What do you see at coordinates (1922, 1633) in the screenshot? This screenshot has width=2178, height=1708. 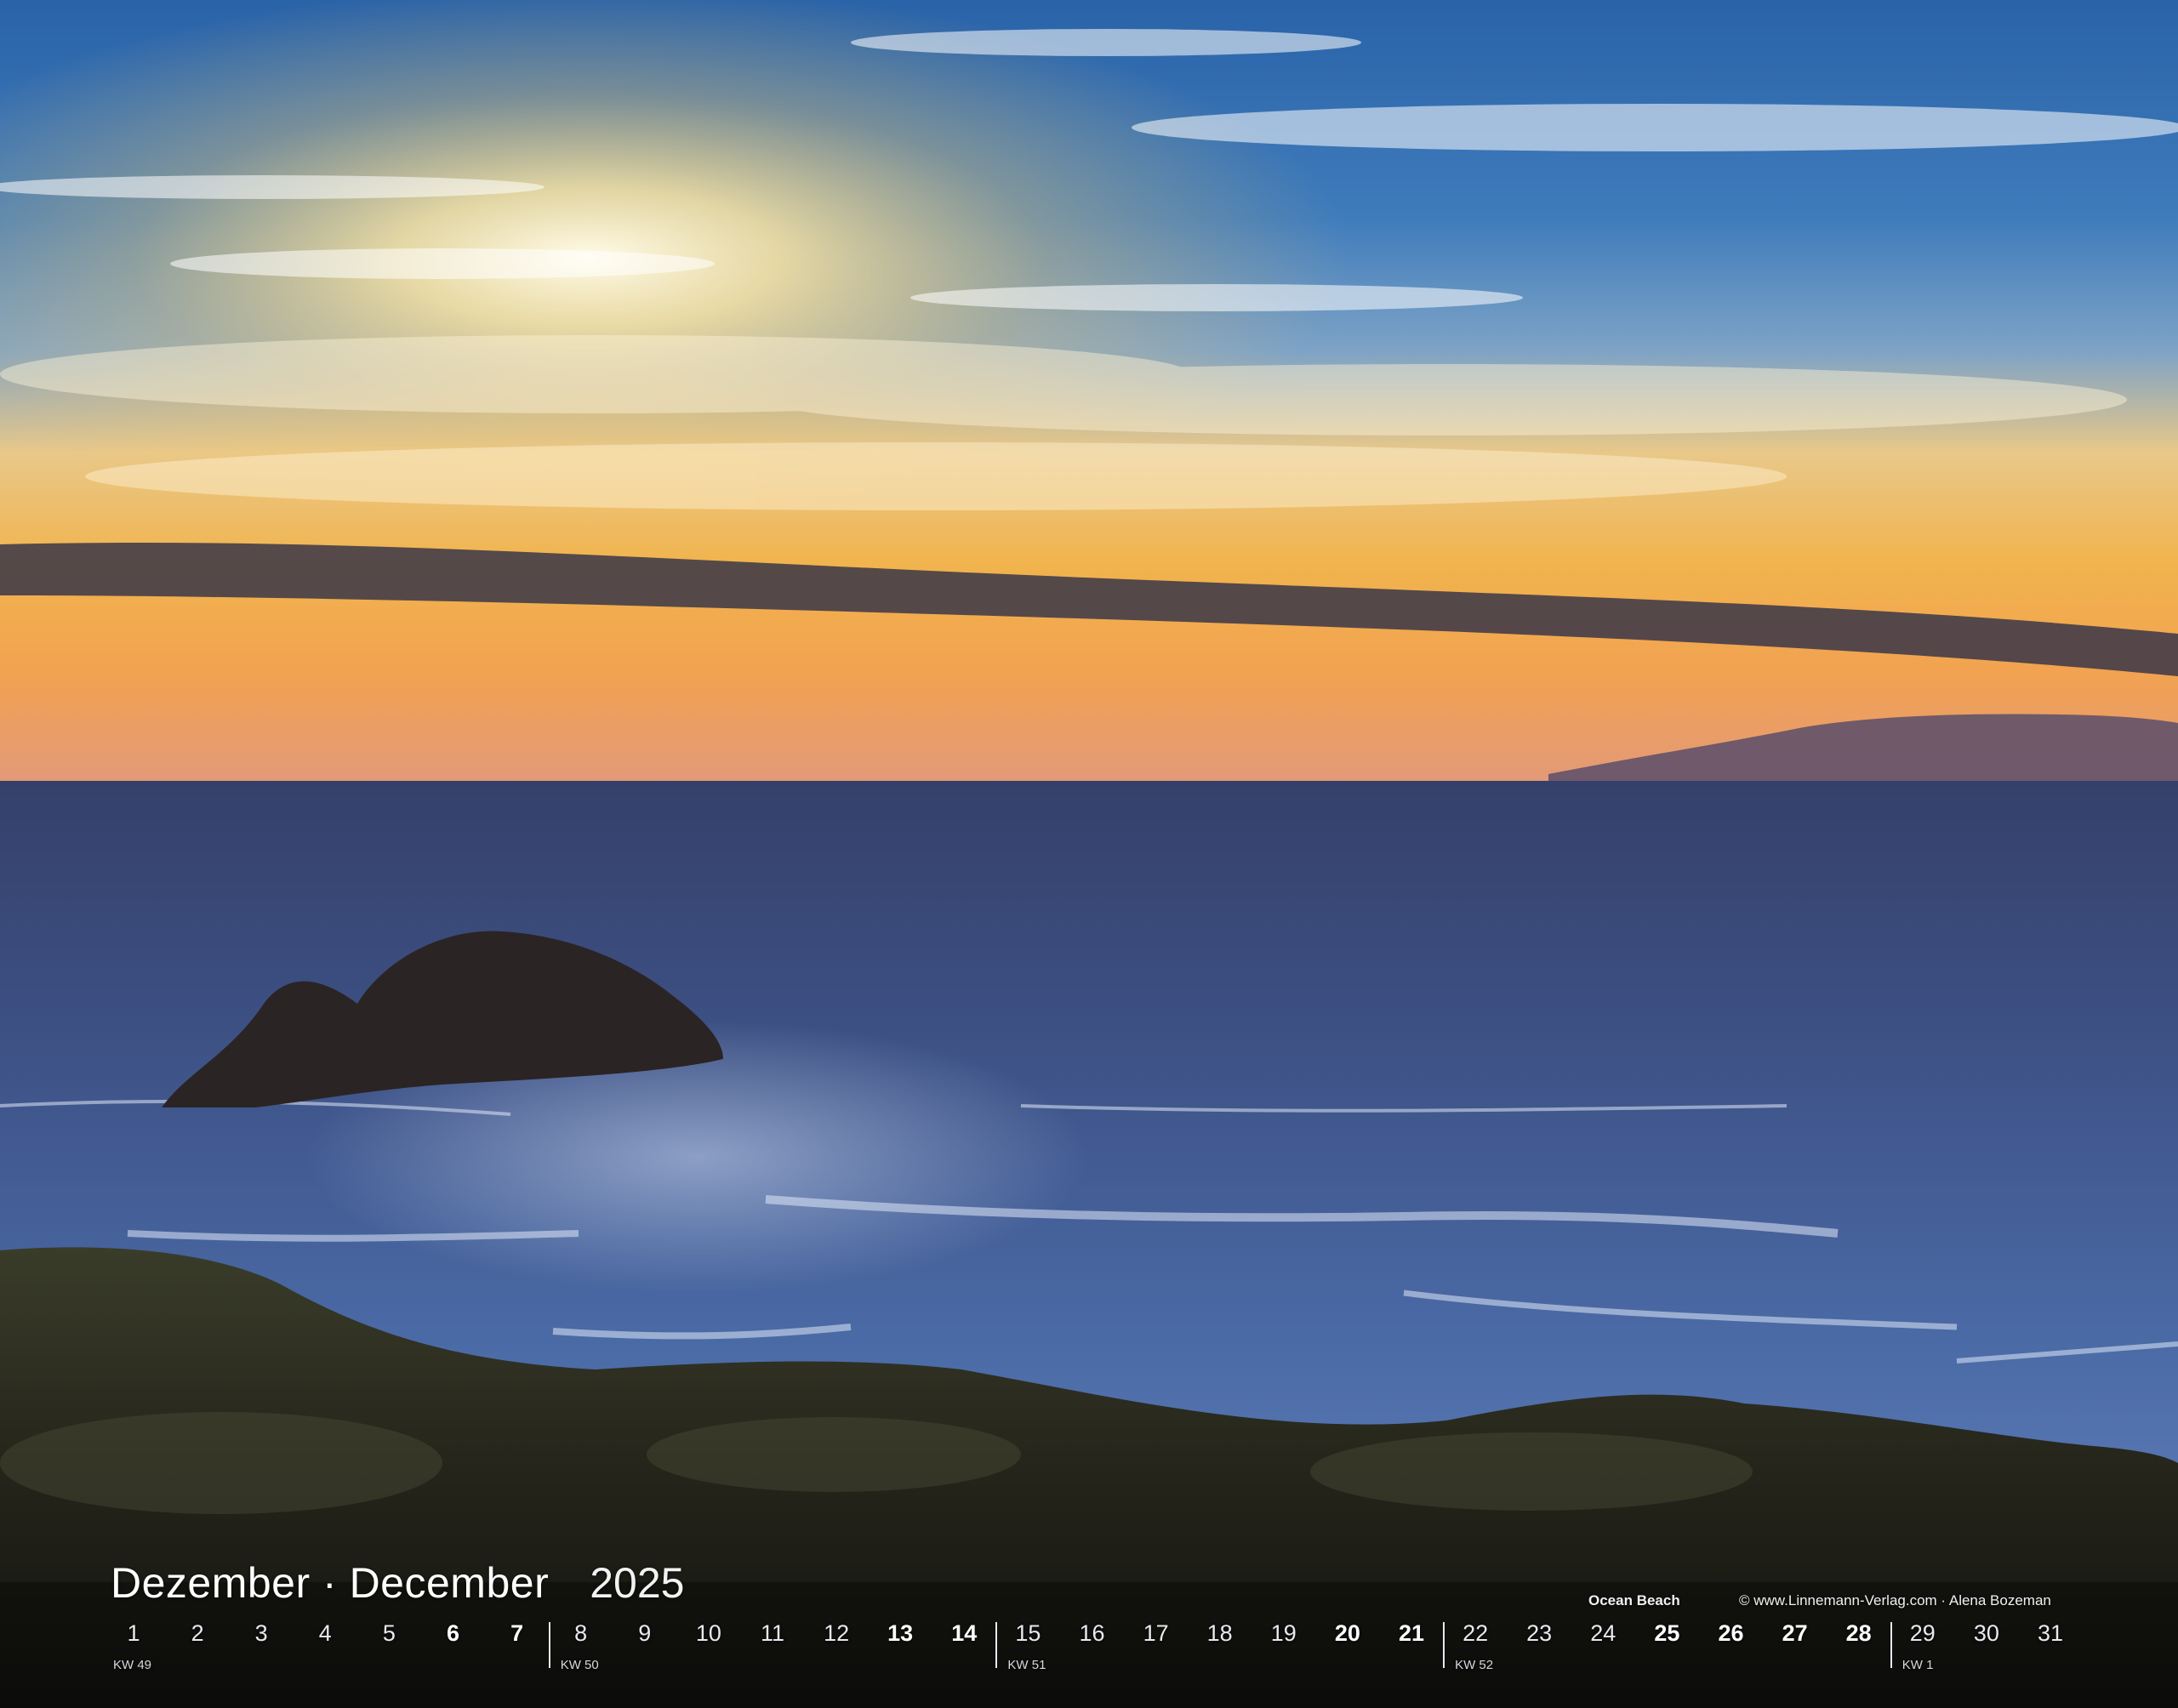 I see `day-29: 29` at bounding box center [1922, 1633].